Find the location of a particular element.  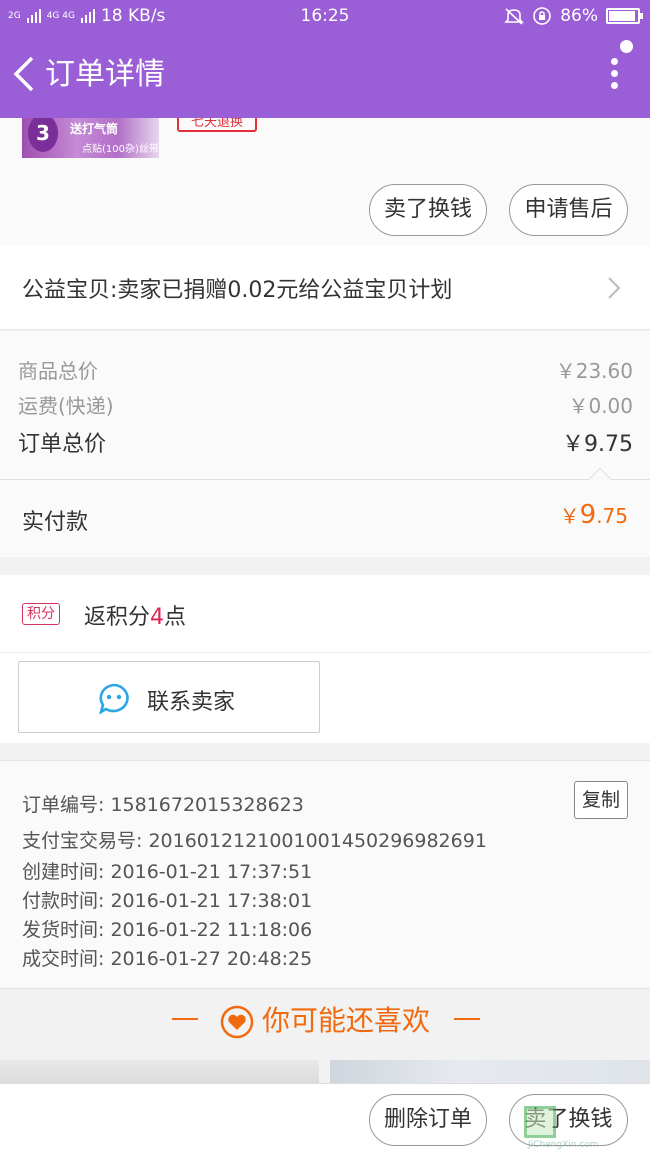

order-number: 订单编号: 1581672015328623 is located at coordinates (163, 805).